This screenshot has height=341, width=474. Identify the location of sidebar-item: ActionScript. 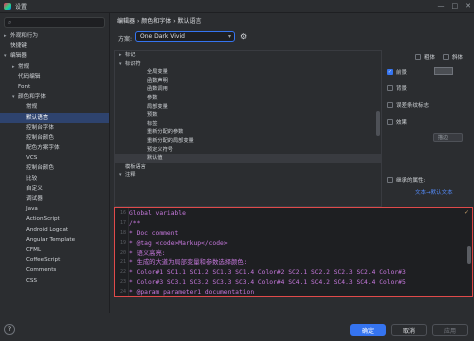
(54, 219).